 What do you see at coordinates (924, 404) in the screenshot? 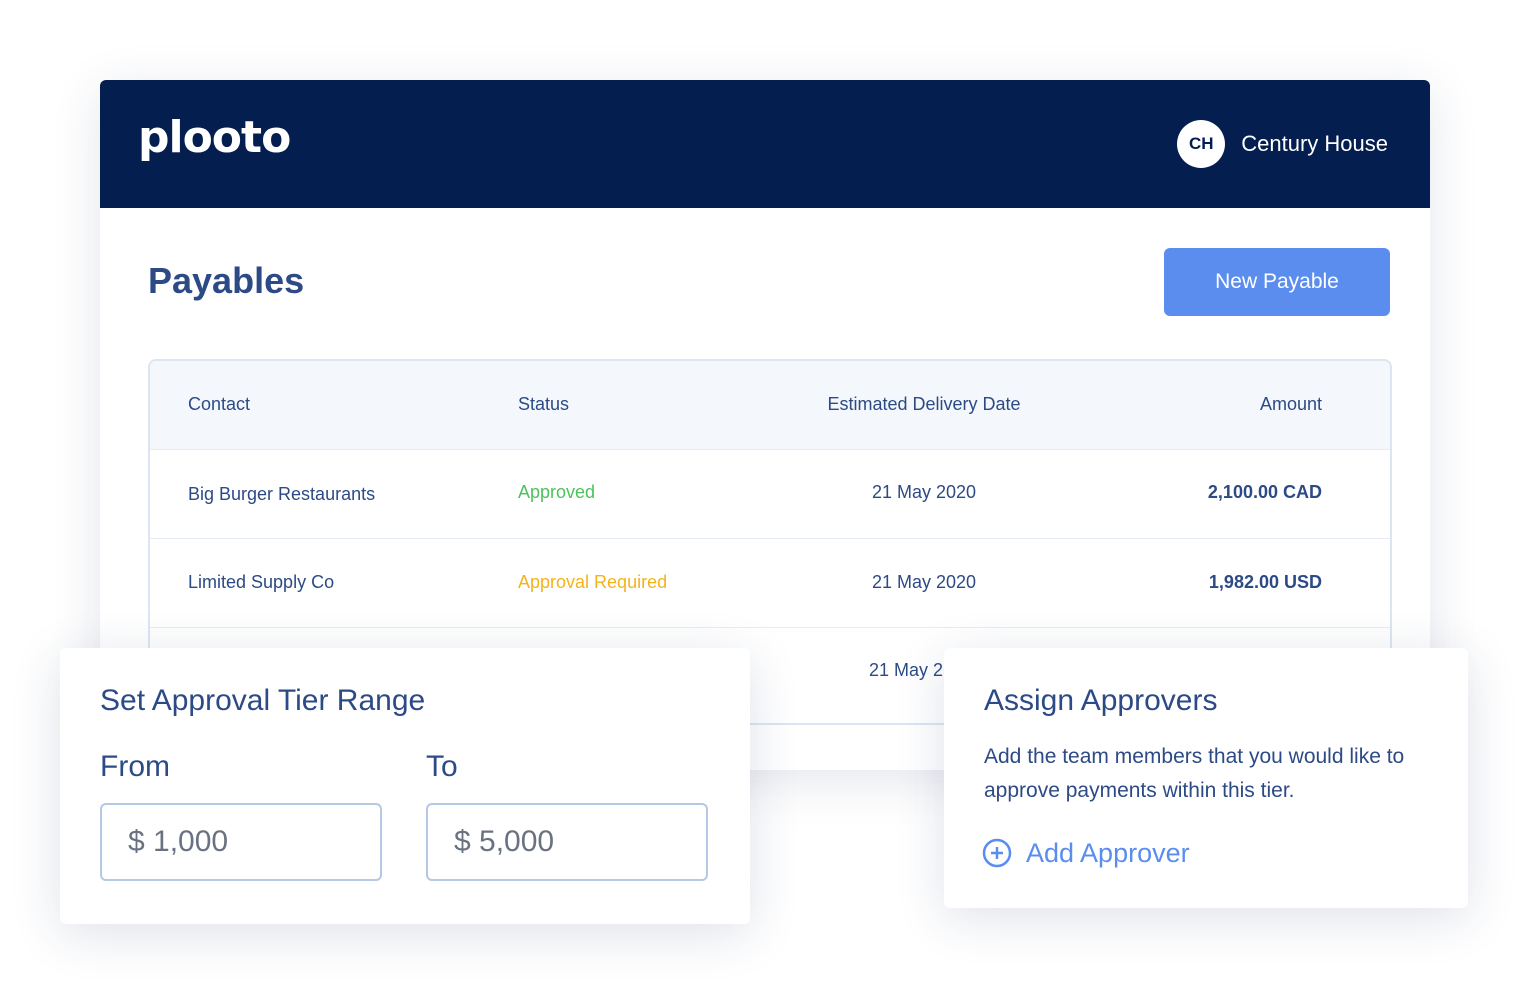
I see `column-header-date: Estimated Delivery Date` at bounding box center [924, 404].